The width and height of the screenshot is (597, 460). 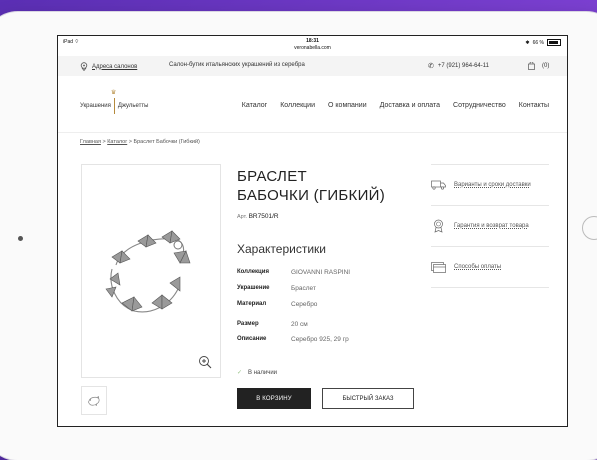 I want to click on bracelet-image, so click(x=148, y=271).